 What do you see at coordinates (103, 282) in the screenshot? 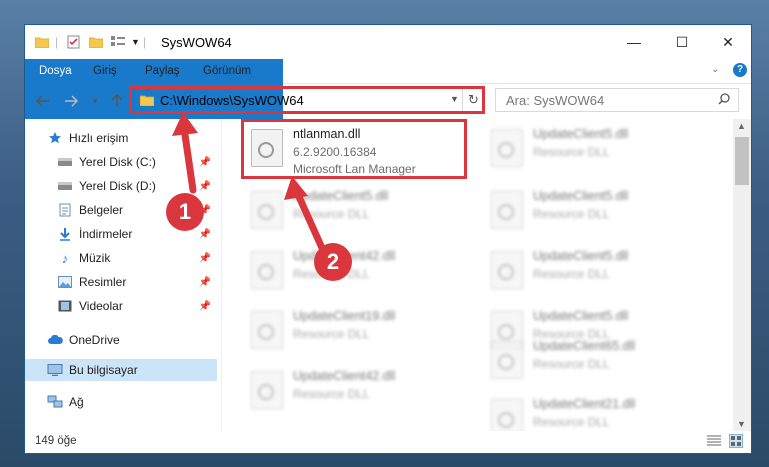
I see `nav-label: Resimler` at bounding box center [103, 282].